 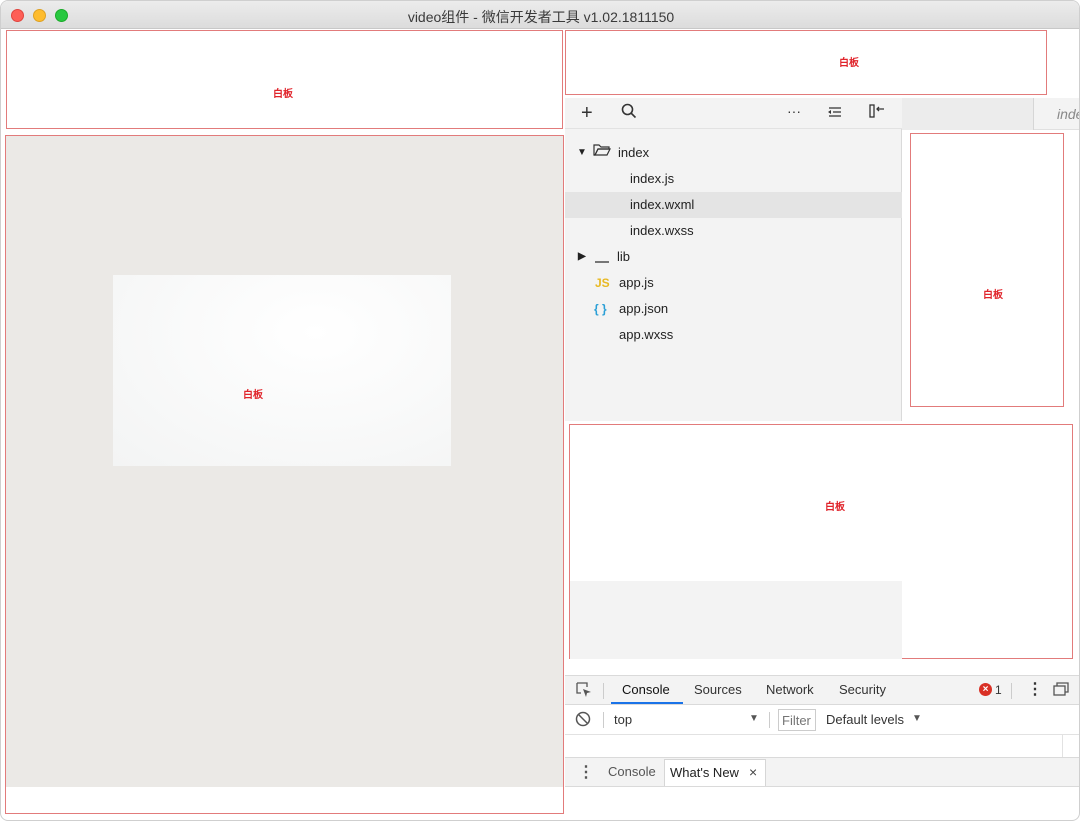 I want to click on drawer-tab-whats-new: What's New ×, so click(x=715, y=772).